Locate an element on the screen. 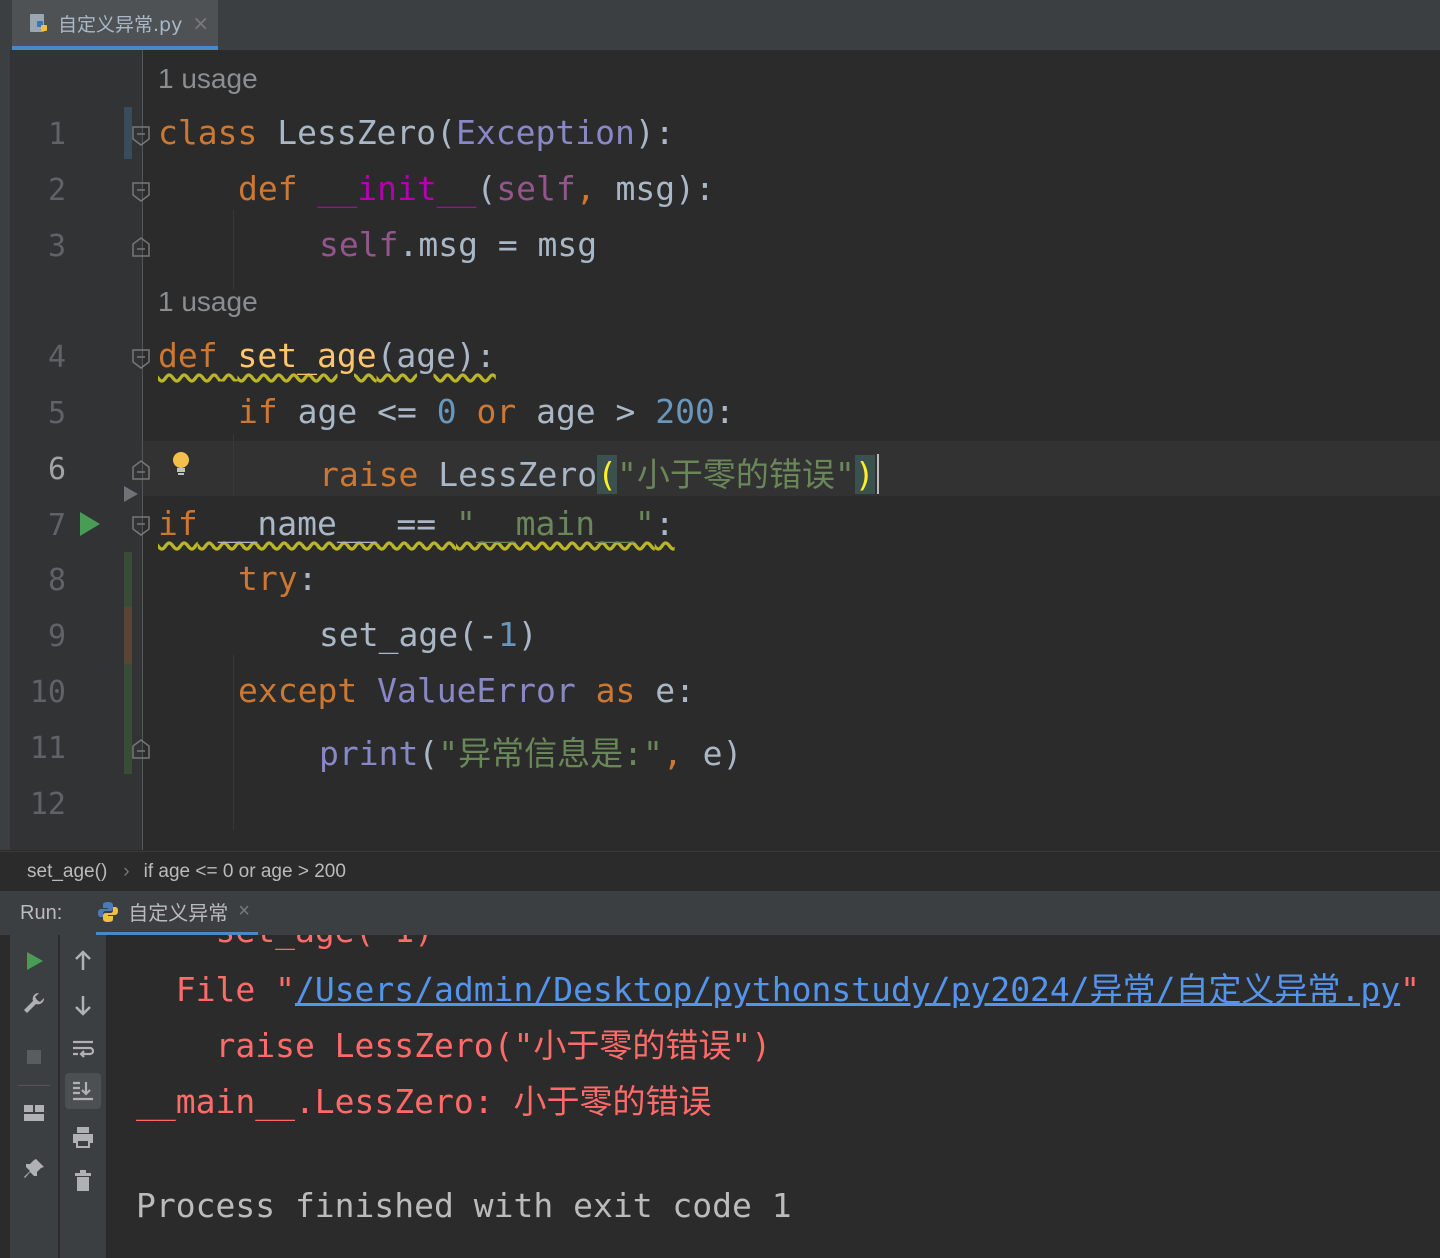  run-tab-title: 自定义异常 is located at coordinates (178, 914).